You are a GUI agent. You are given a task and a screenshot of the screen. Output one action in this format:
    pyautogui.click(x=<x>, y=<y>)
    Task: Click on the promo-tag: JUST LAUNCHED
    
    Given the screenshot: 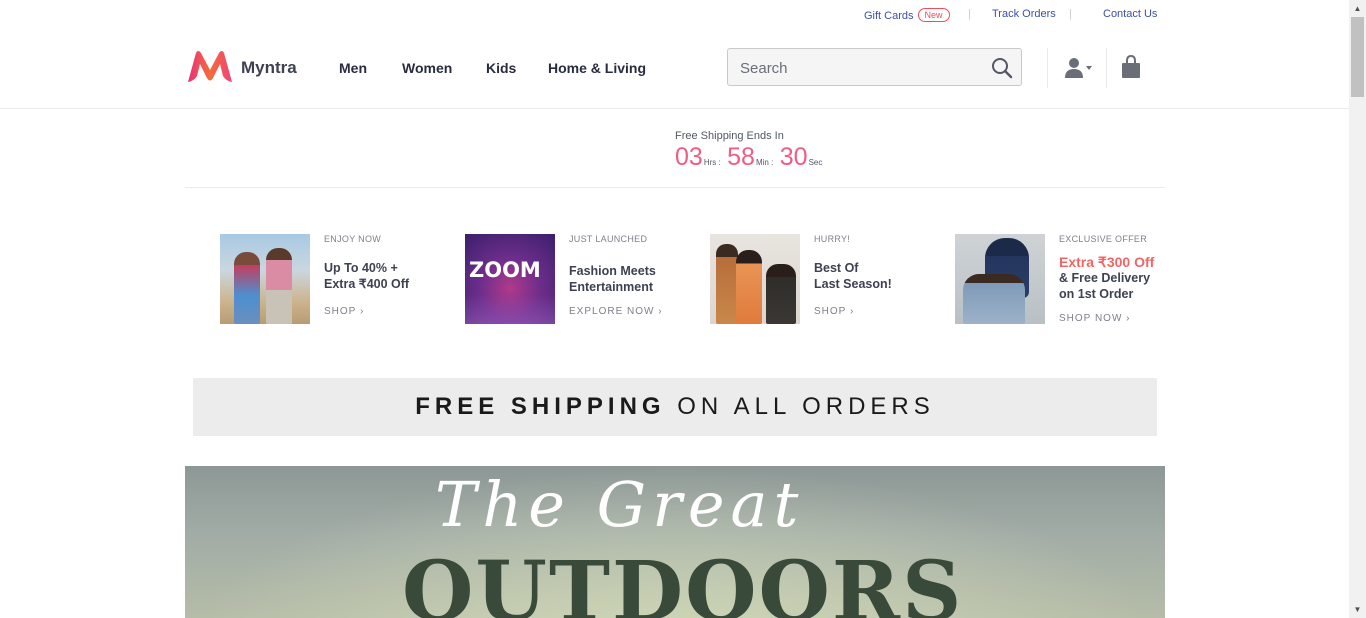 What is the action you would take?
    pyautogui.click(x=608, y=239)
    